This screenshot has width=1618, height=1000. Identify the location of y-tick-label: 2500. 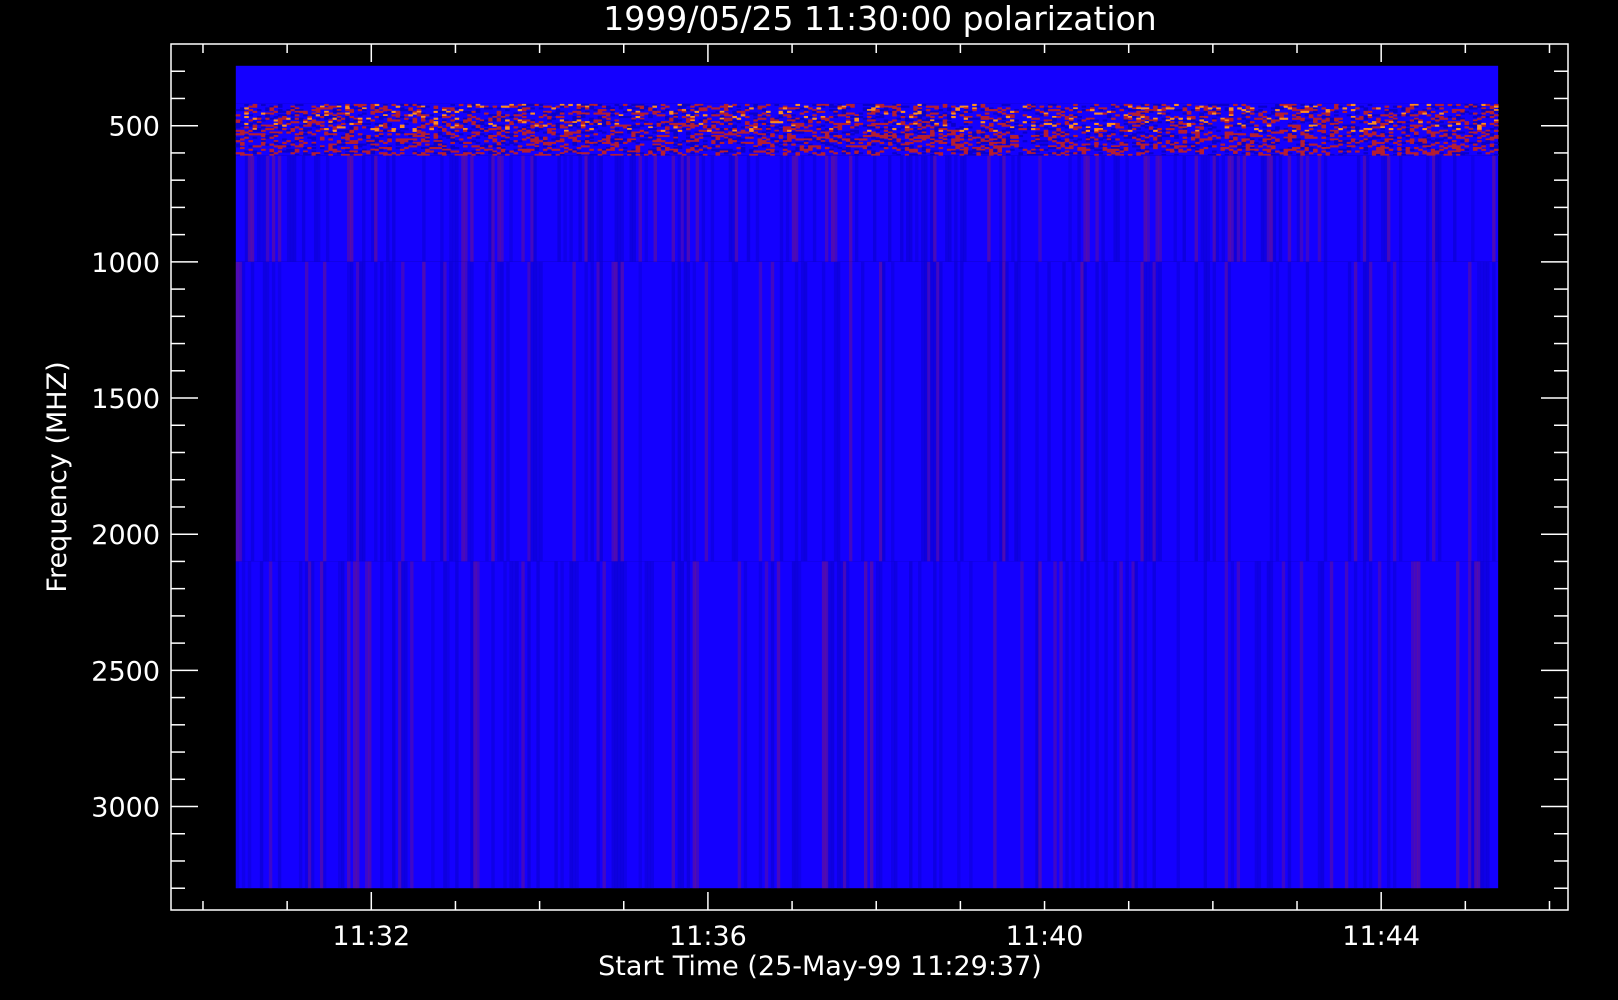
(125, 671).